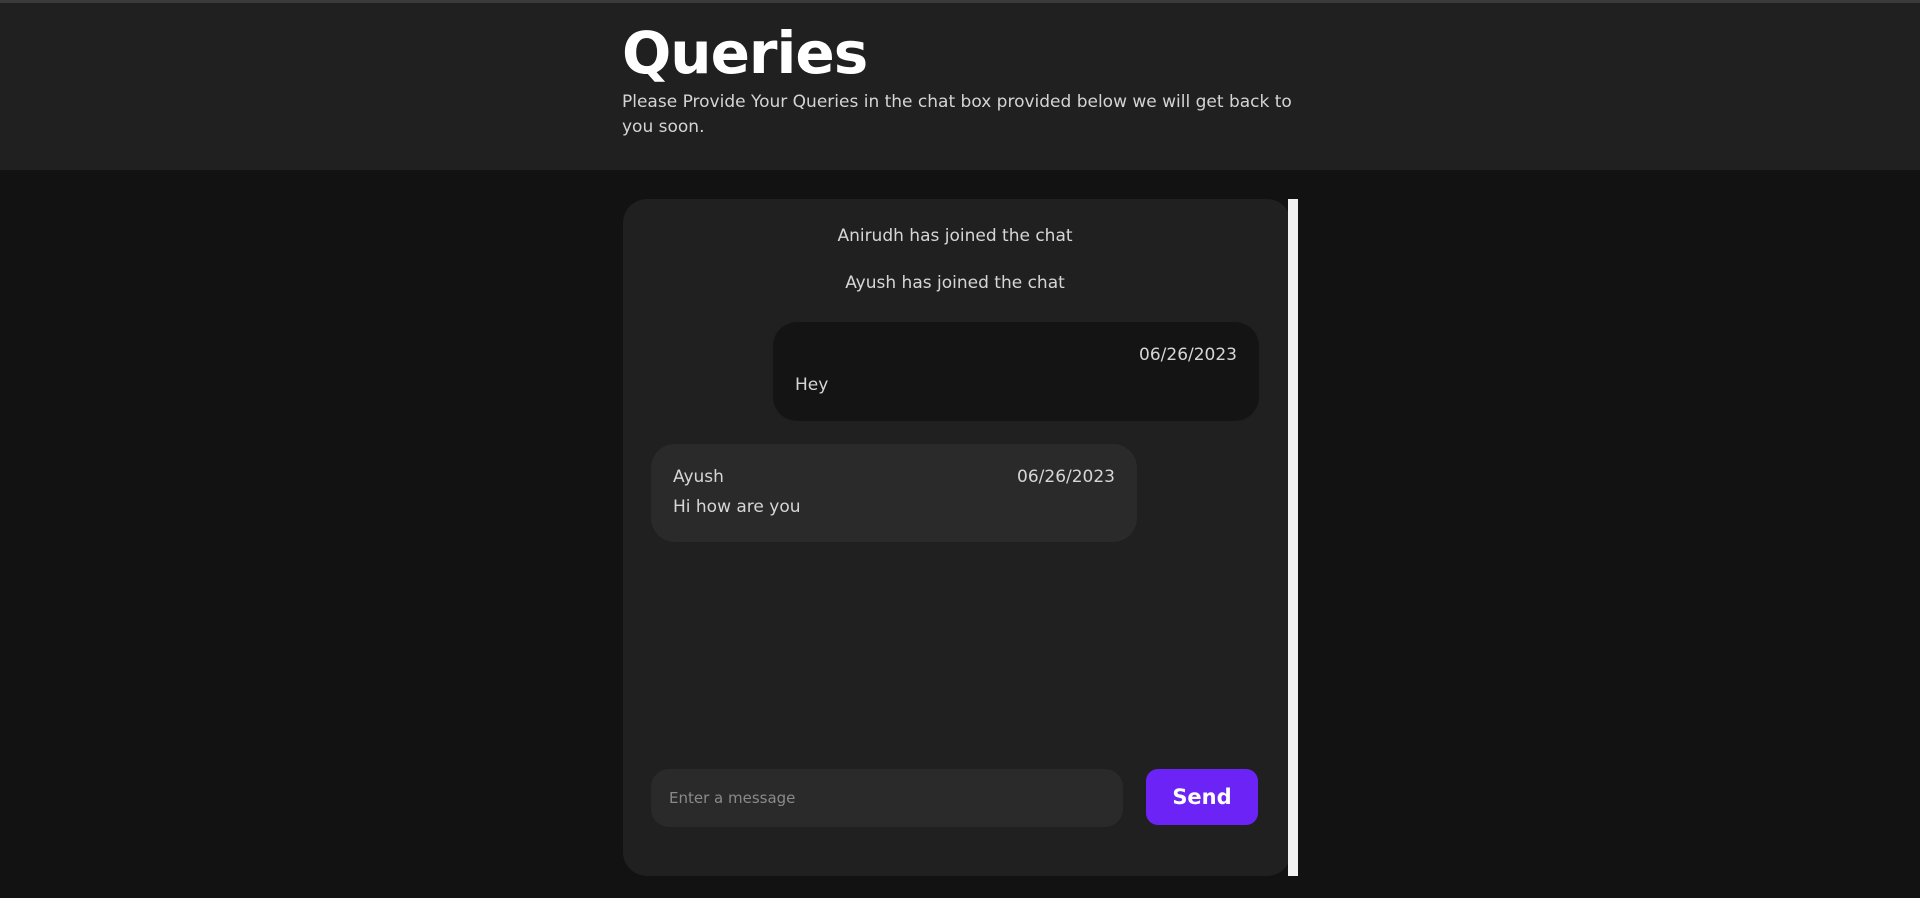  Describe the element at coordinates (698, 477) in the screenshot. I see `message-sender: Ayush` at that location.